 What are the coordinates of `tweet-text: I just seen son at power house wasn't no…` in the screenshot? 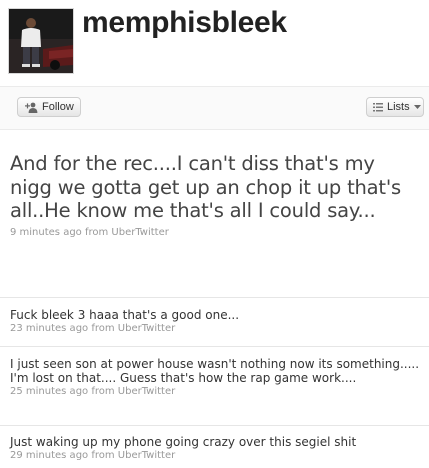 It's located at (215, 371).